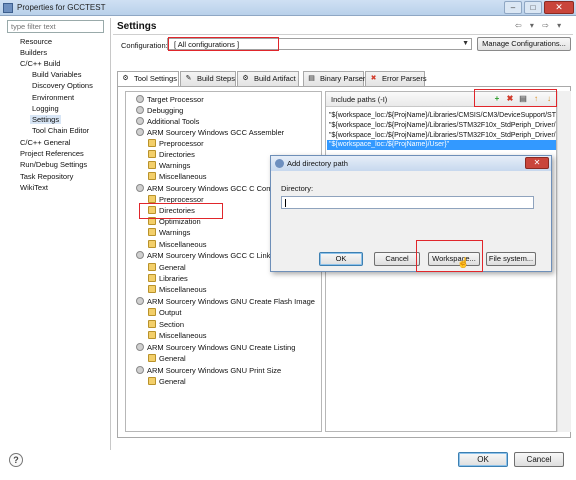 Image resolution: width=576 pixels, height=480 pixels. What do you see at coordinates (148, 79) in the screenshot?
I see `tab-tool-settings: ⚙ Tool Settings` at bounding box center [148, 79].